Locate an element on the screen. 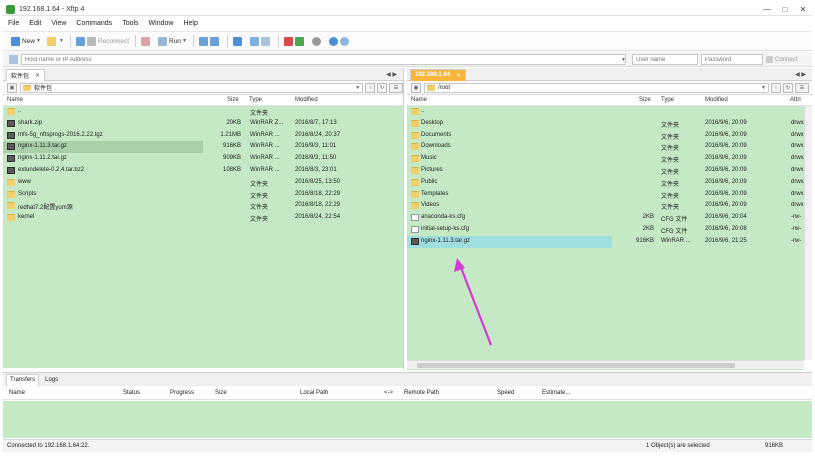 The width and height of the screenshot is (815, 460). unlink-icon is located at coordinates (91, 41).